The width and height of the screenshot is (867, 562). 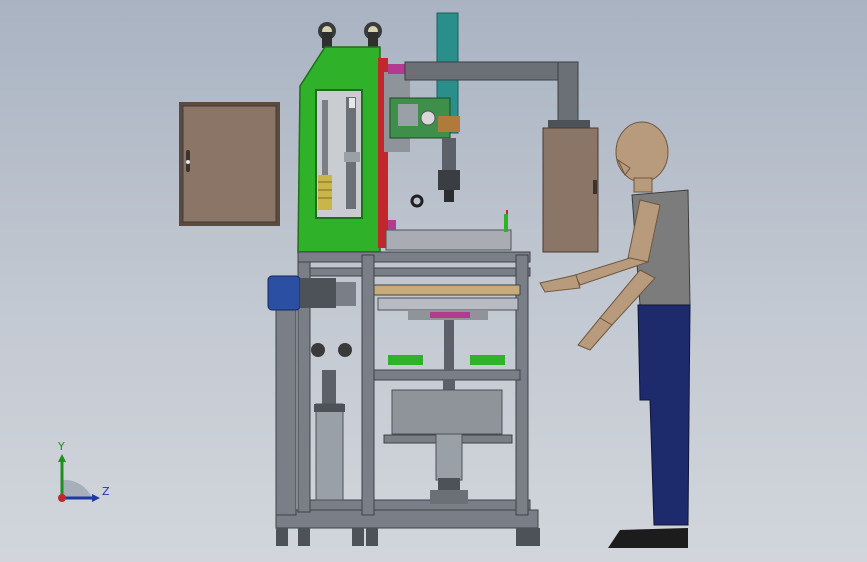 I want to click on y-axis-label: Y, so click(x=61, y=446).